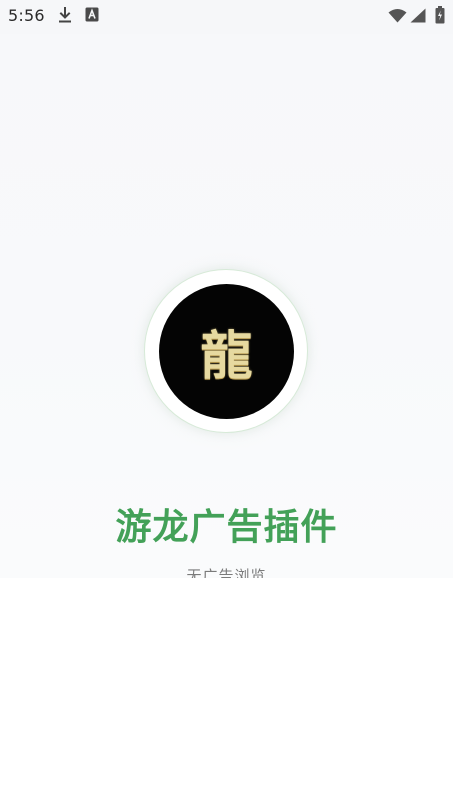  I want to click on battery-icon, so click(440, 17).